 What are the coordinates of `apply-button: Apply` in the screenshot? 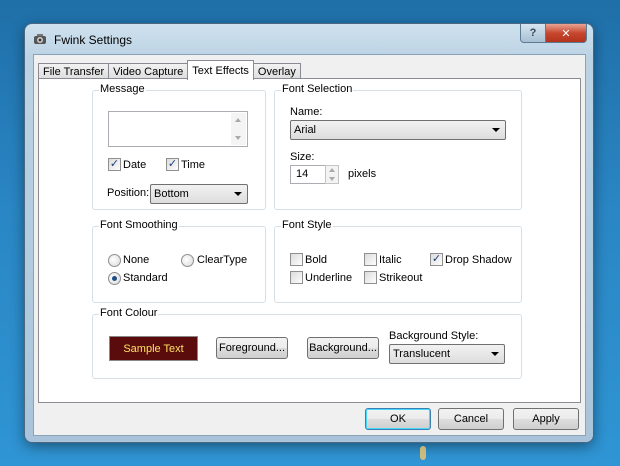 It's located at (546, 419).